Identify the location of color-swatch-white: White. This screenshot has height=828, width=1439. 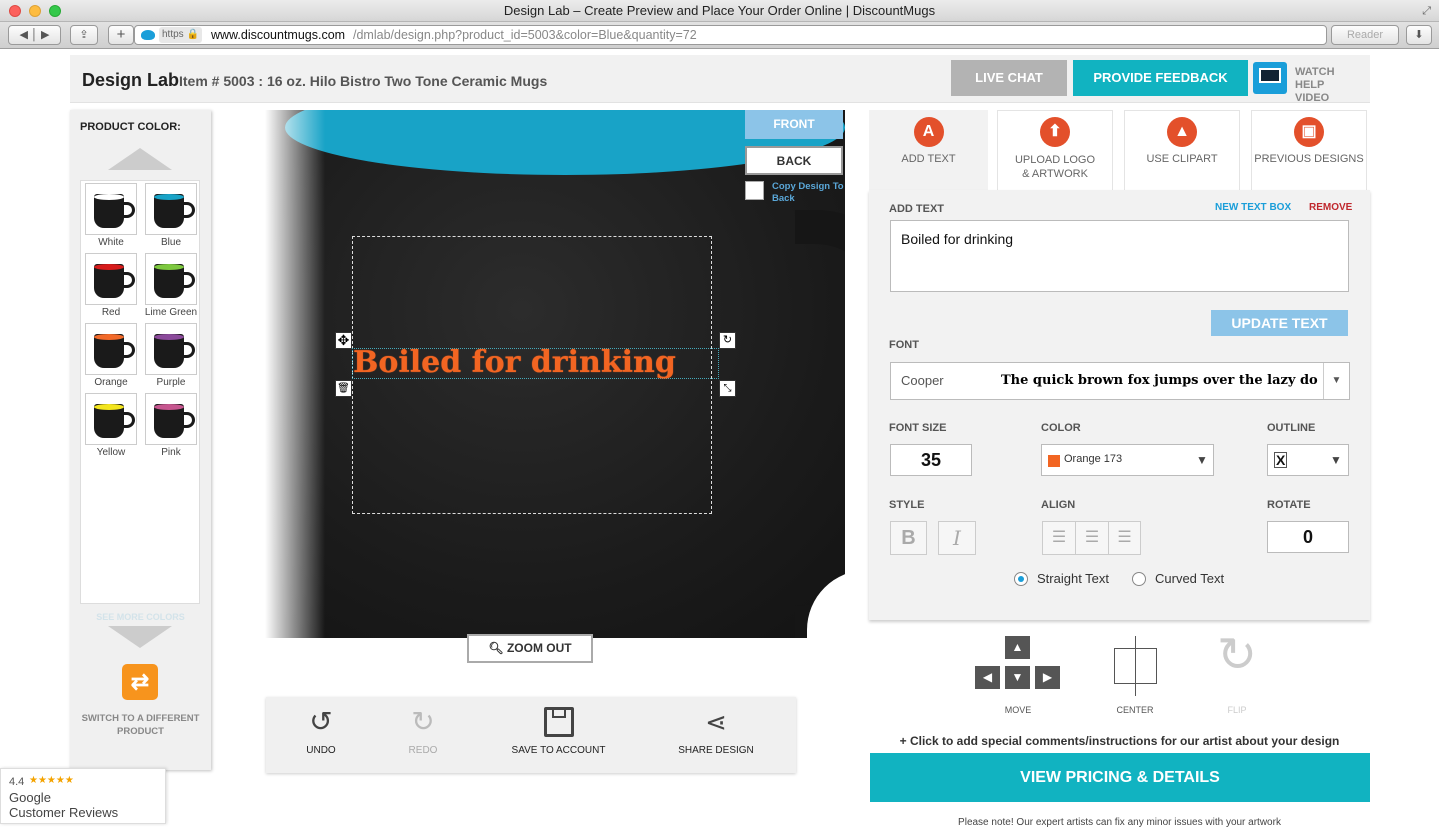
(111, 215).